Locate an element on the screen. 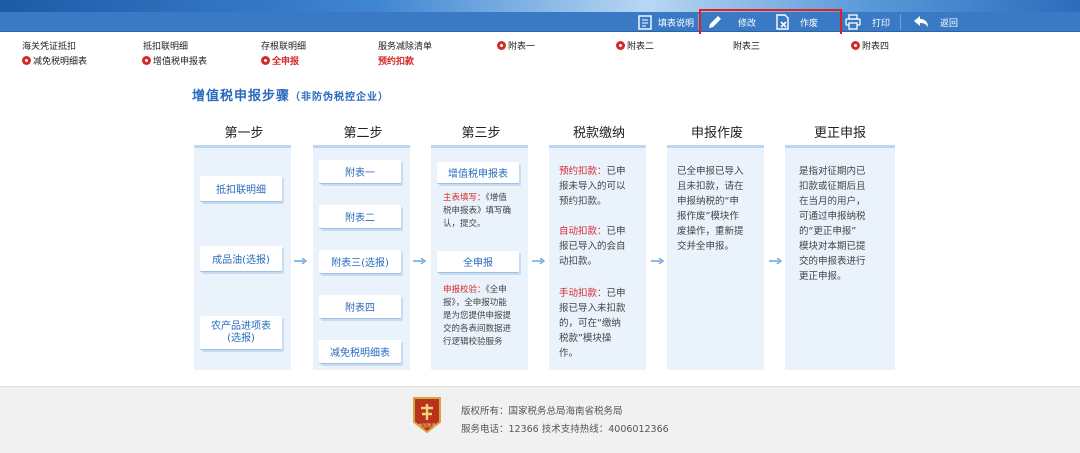  svg-text: 中国税务 is located at coordinates (427, 425).